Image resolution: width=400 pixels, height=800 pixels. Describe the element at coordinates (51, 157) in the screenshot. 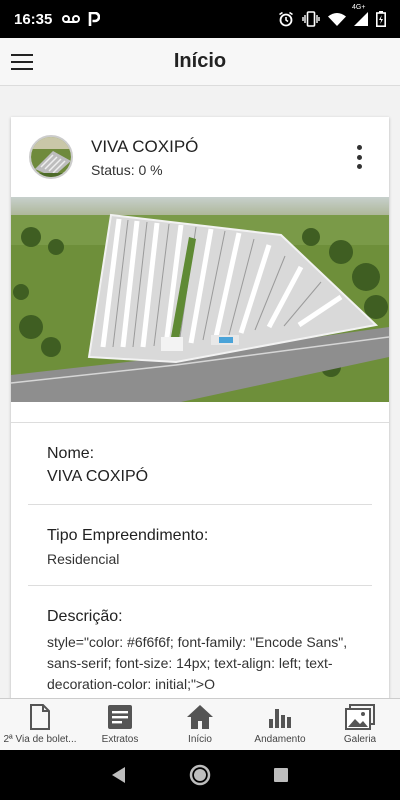

I see `project-avatar` at that location.